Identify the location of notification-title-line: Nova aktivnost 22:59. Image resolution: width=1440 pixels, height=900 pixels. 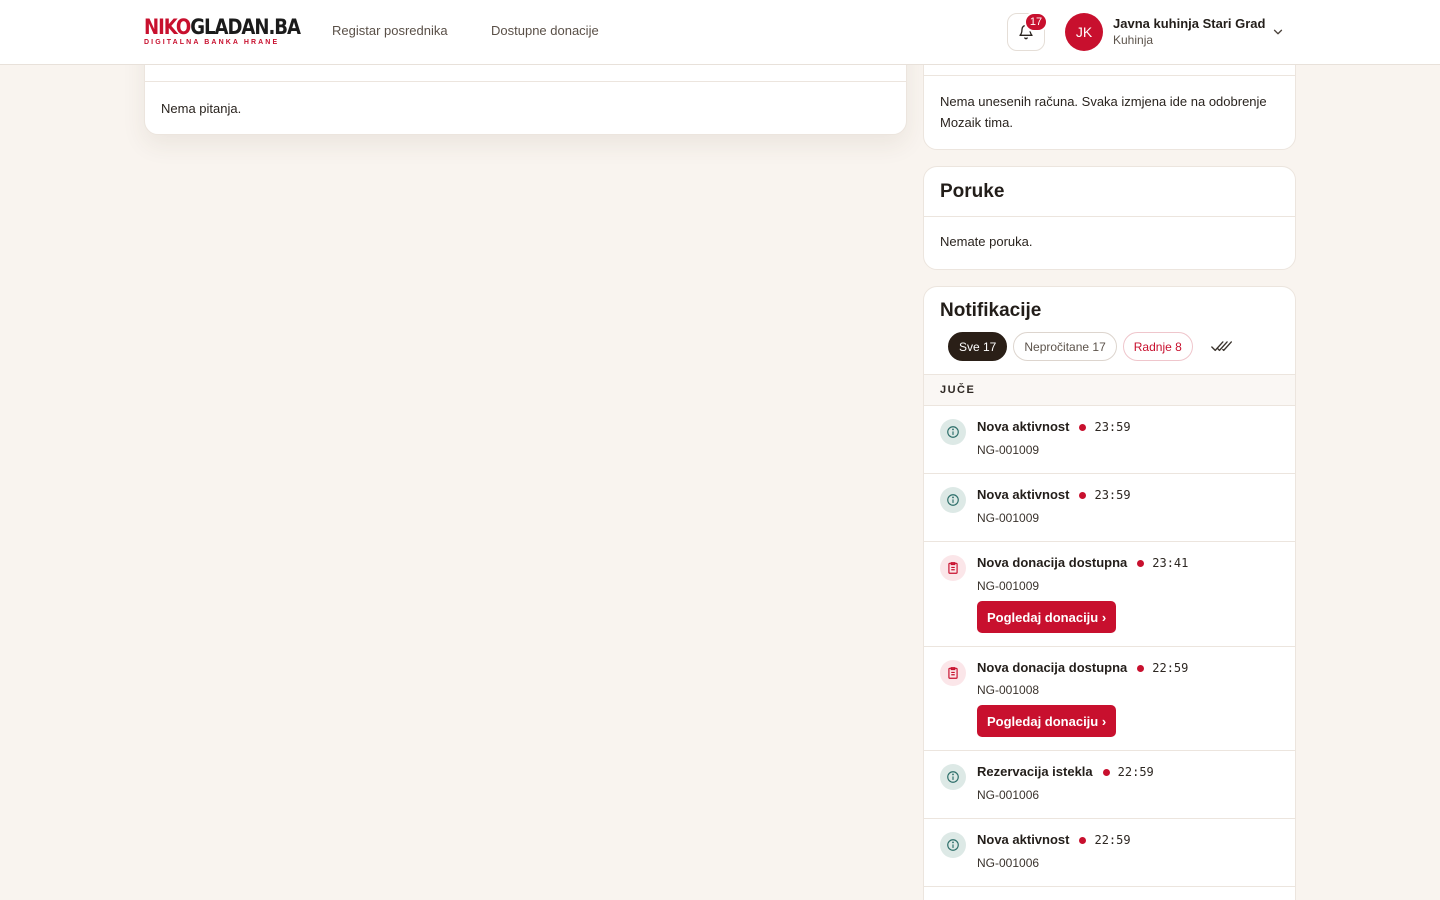
(1054, 839).